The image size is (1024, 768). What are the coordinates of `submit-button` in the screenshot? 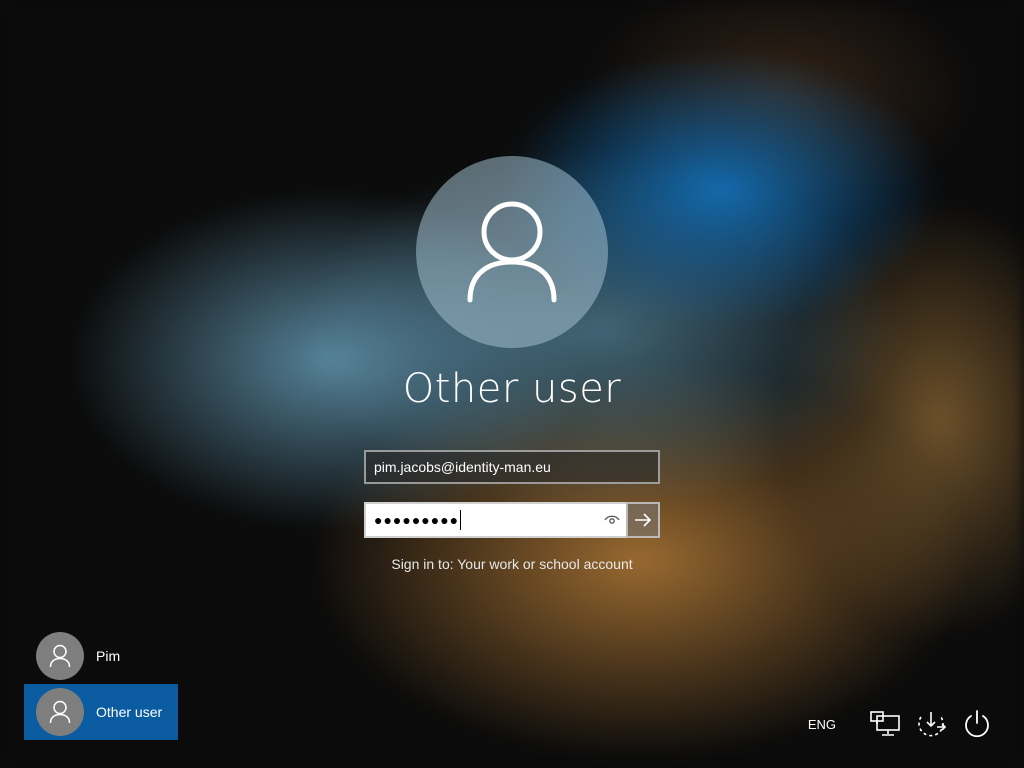 It's located at (643, 520).